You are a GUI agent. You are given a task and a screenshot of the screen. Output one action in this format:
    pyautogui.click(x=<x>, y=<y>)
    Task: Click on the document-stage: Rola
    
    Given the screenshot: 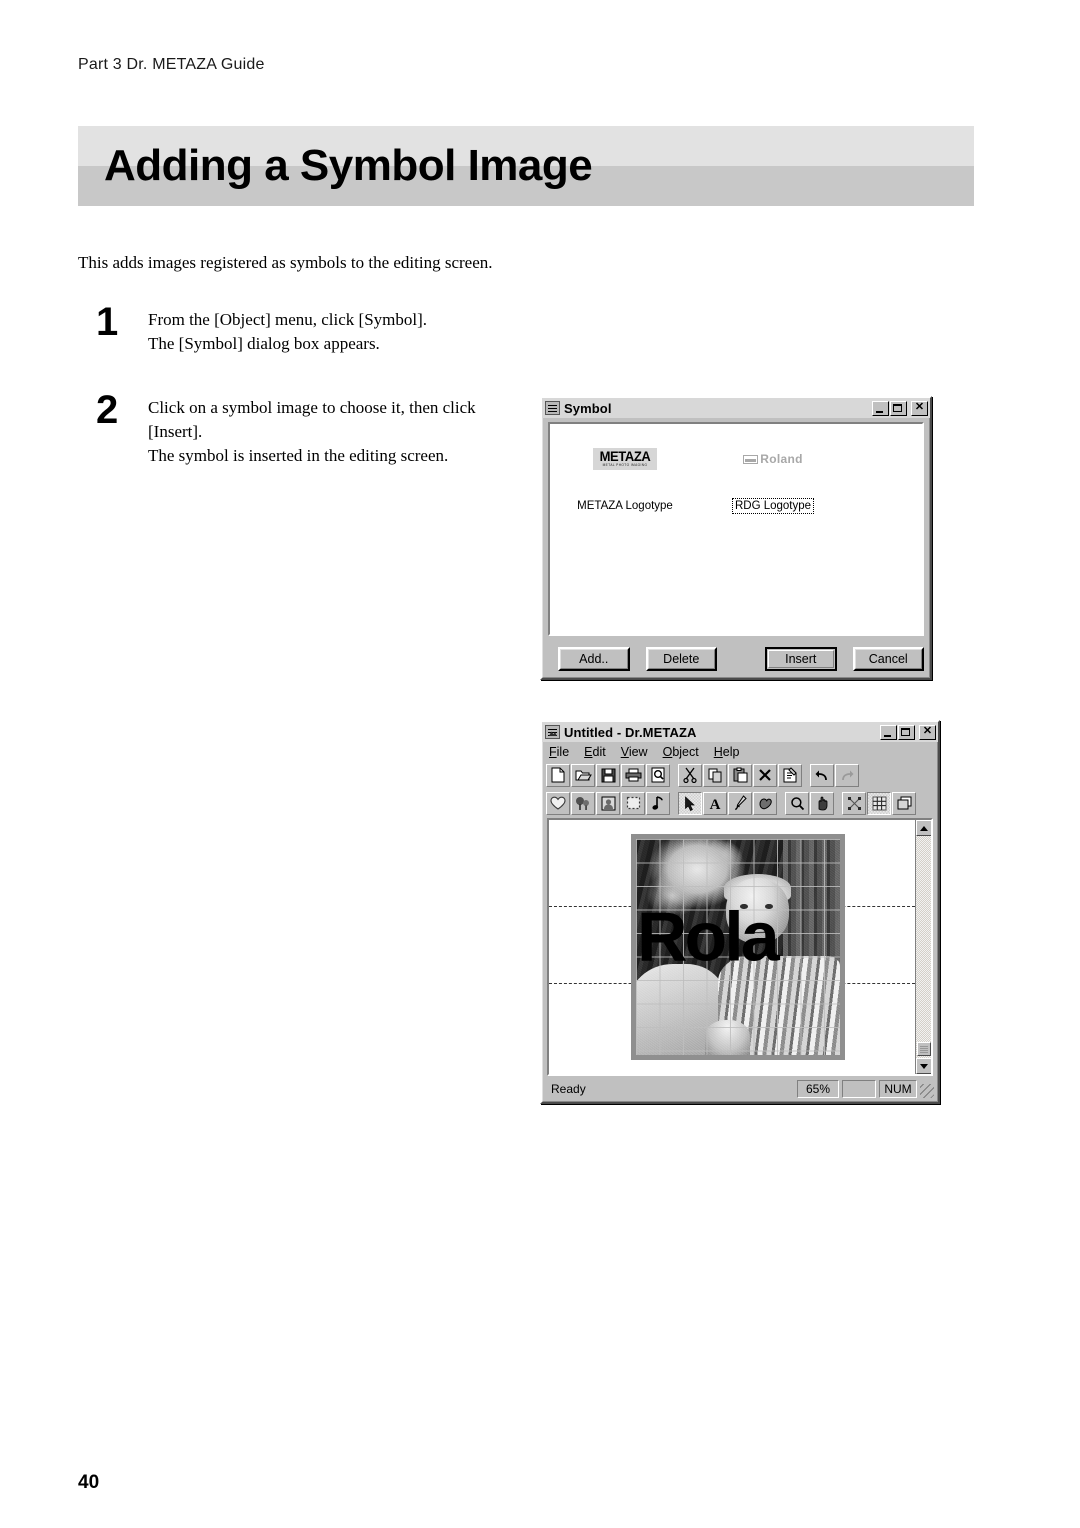 What is the action you would take?
    pyautogui.click(x=732, y=947)
    